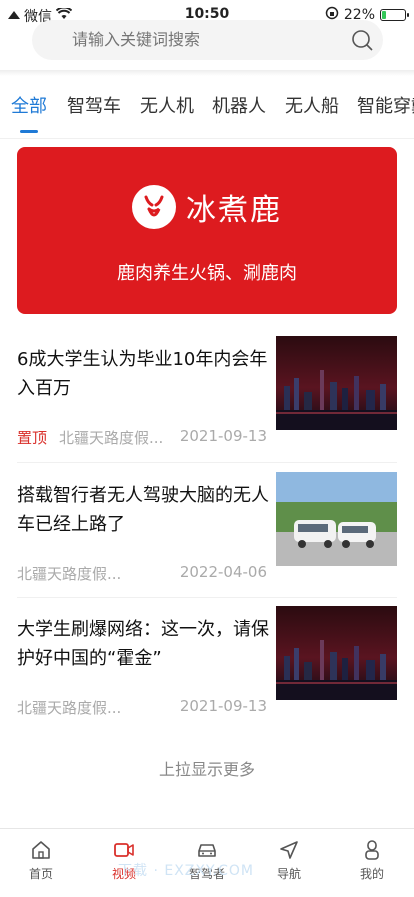 Image resolution: width=414 pixels, height=897 pixels. Describe the element at coordinates (289, 850) in the screenshot. I see `navigation-icon` at that location.